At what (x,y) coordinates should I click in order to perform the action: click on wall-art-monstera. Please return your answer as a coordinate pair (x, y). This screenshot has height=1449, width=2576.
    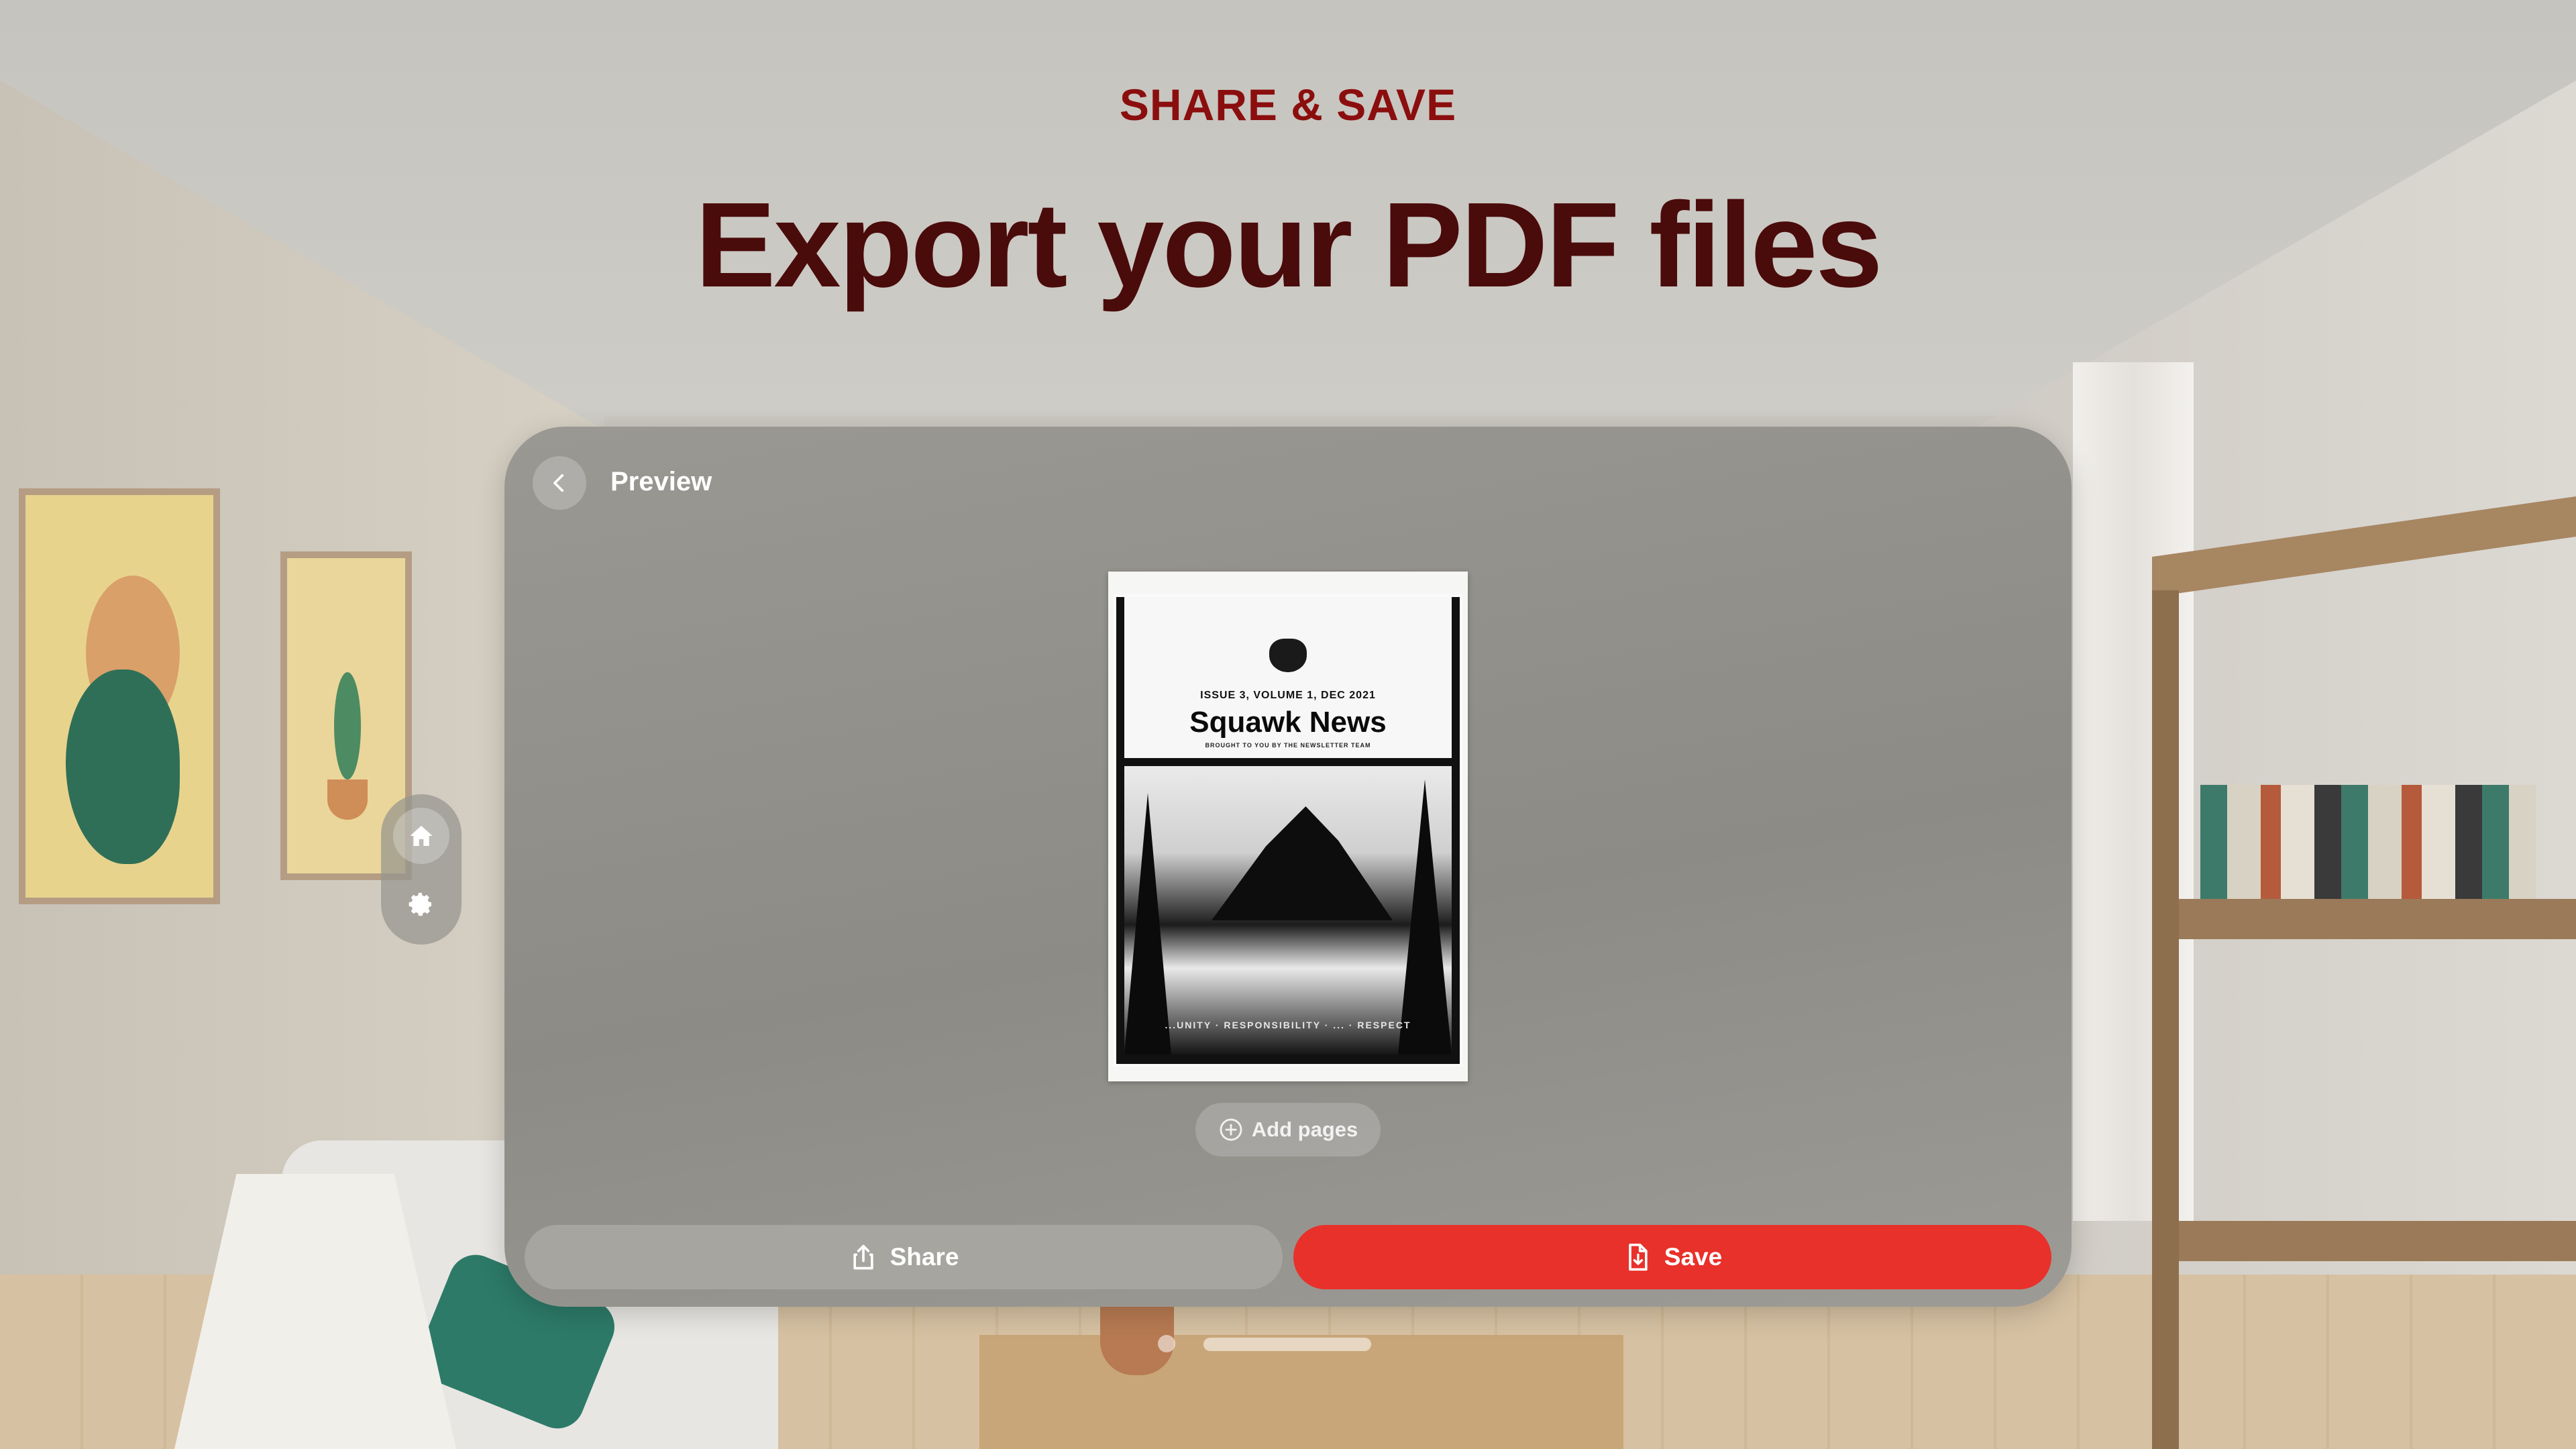
    Looking at the image, I should click on (119, 696).